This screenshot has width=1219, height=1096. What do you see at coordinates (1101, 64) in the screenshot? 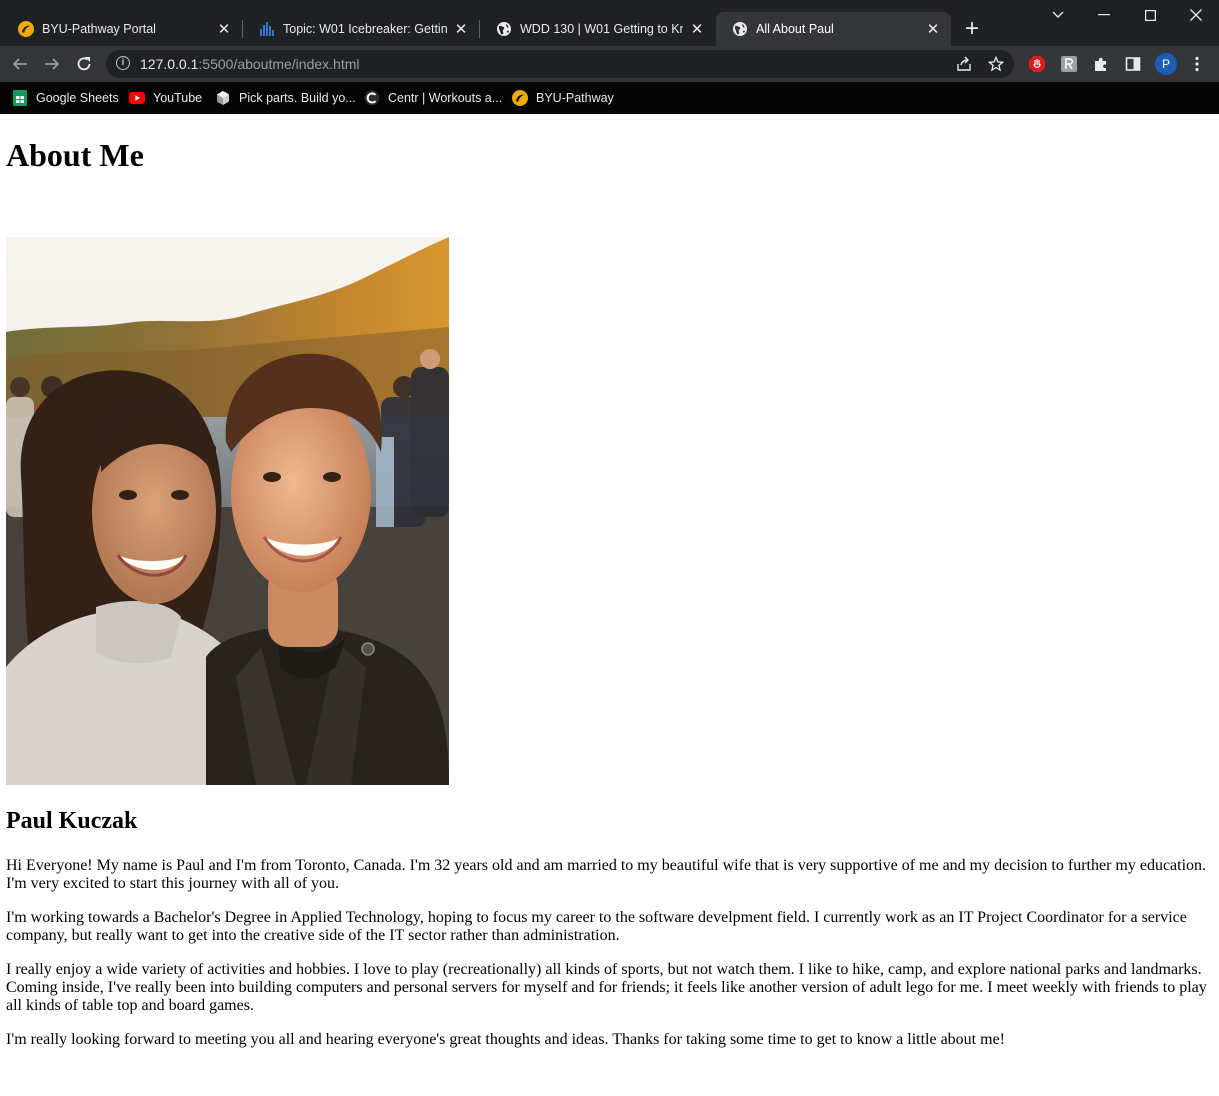
I see `extensions-puzzle-icon` at bounding box center [1101, 64].